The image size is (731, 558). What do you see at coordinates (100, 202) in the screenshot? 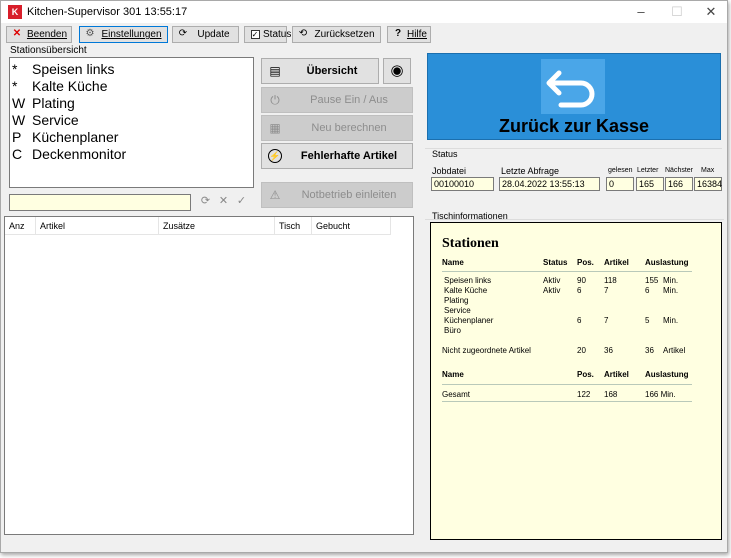
I see `filter-input` at bounding box center [100, 202].